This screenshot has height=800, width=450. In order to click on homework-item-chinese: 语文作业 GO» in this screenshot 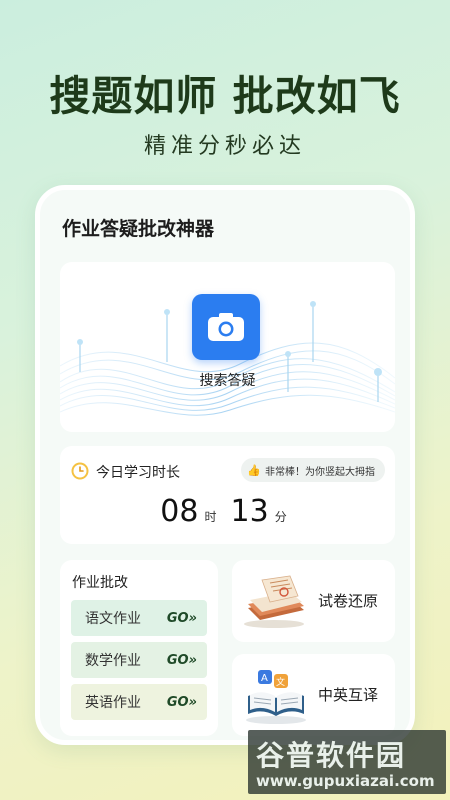, I will do `click(139, 618)`.